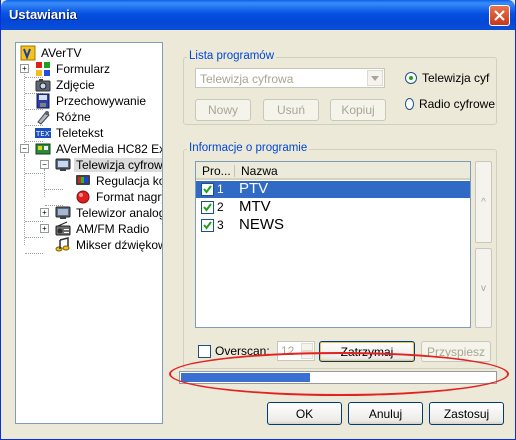 The height and width of the screenshot is (440, 516). What do you see at coordinates (43, 85) in the screenshot?
I see `photo-icon` at bounding box center [43, 85].